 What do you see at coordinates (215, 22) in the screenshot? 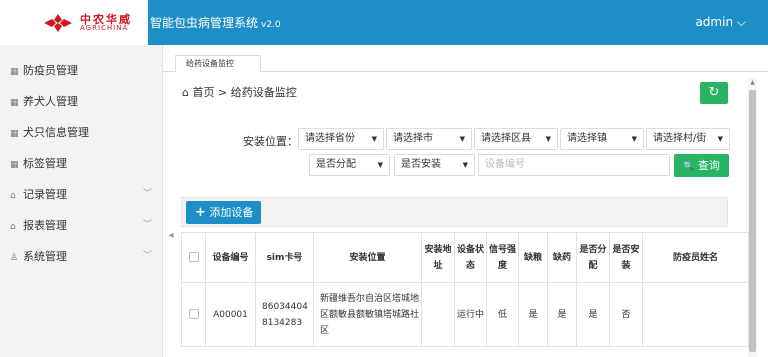
I see `app-title: 智能包虫病管理系统 v2.0` at bounding box center [215, 22].